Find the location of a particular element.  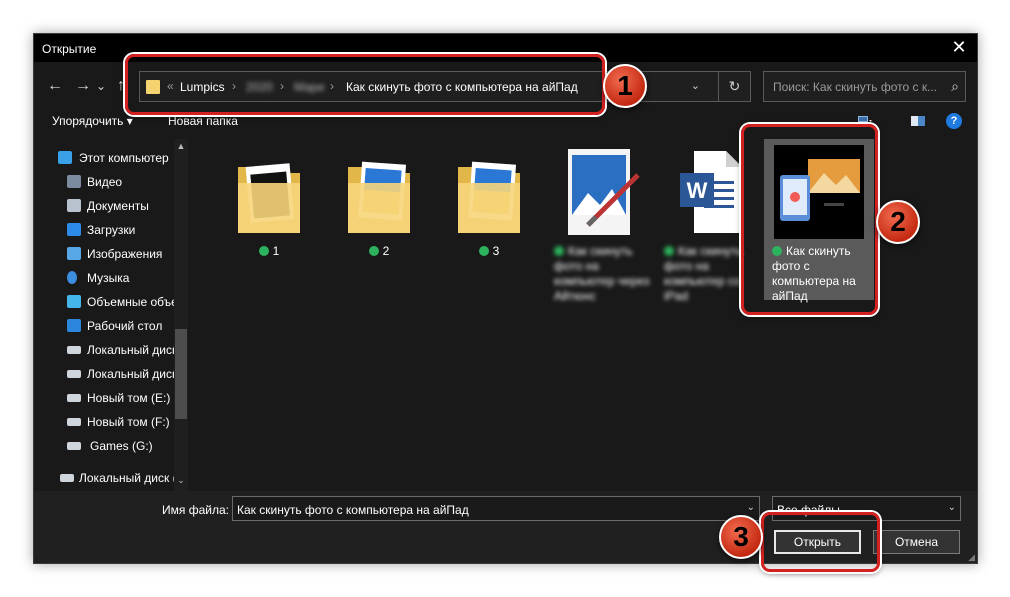

sidebar-item-network-drive: Локальный диск (C:) is located at coordinates (104, 478).